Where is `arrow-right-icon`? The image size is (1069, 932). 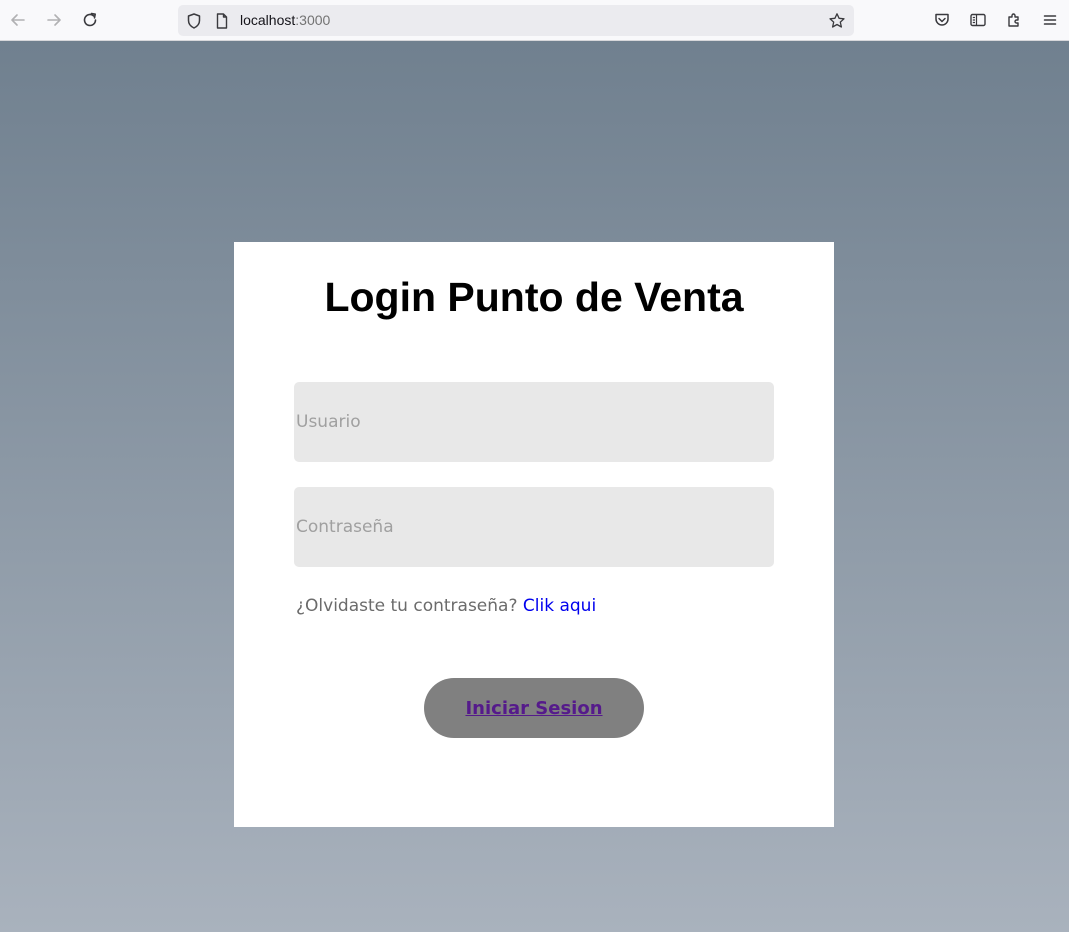 arrow-right-icon is located at coordinates (54, 20).